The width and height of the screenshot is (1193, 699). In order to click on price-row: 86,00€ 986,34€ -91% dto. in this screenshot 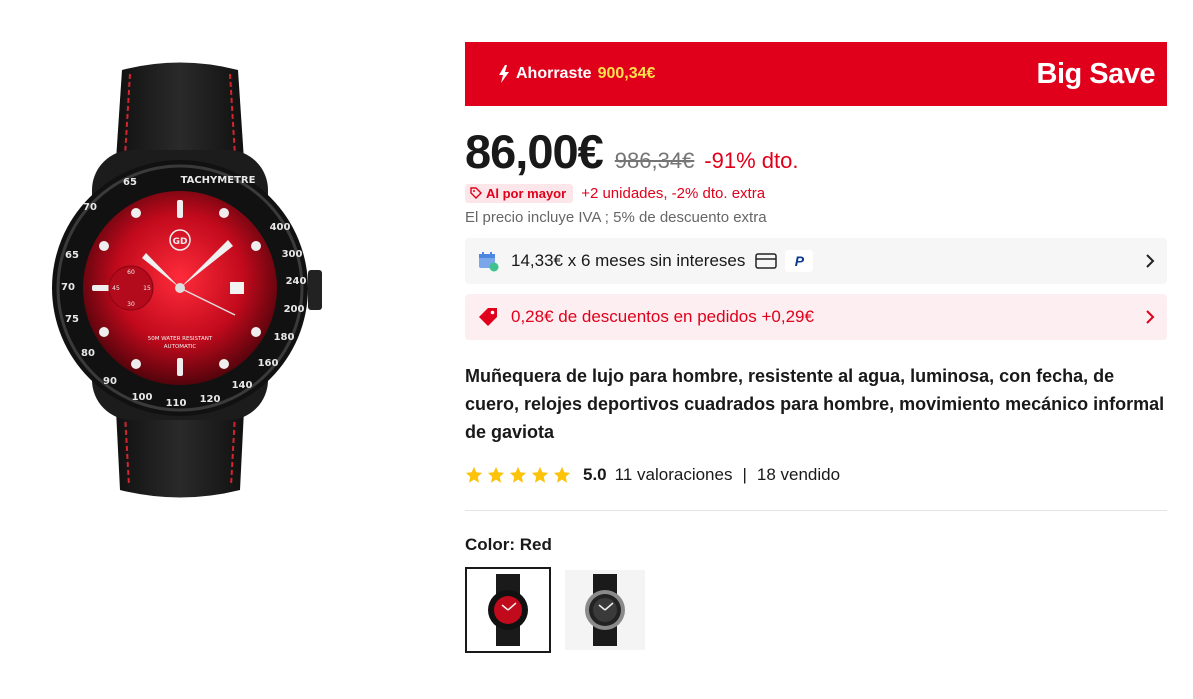, I will do `click(816, 151)`.